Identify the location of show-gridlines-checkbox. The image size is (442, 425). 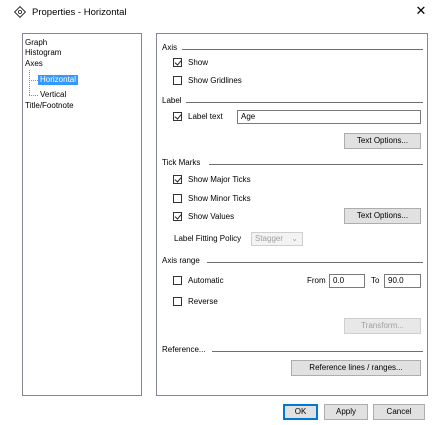
(177, 80).